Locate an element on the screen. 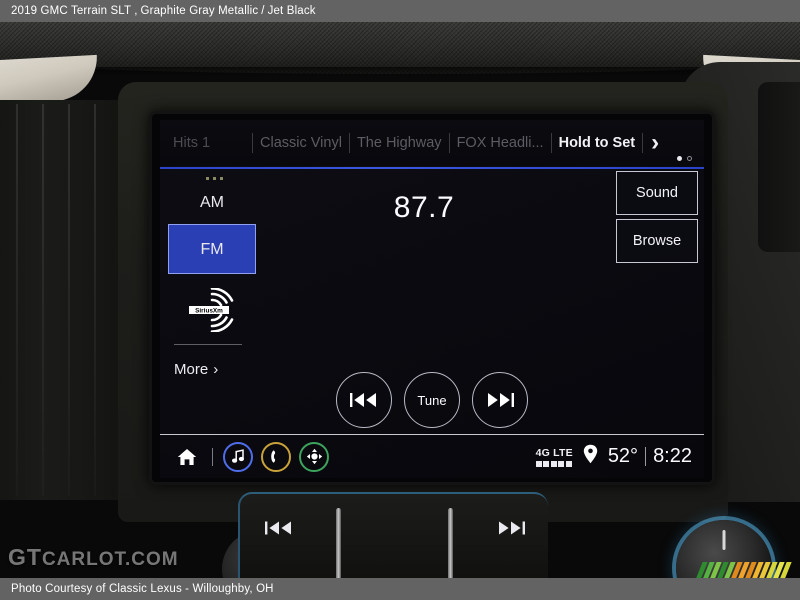 The image size is (800, 600). dash-trim-left is located at coordinates (50, 80).